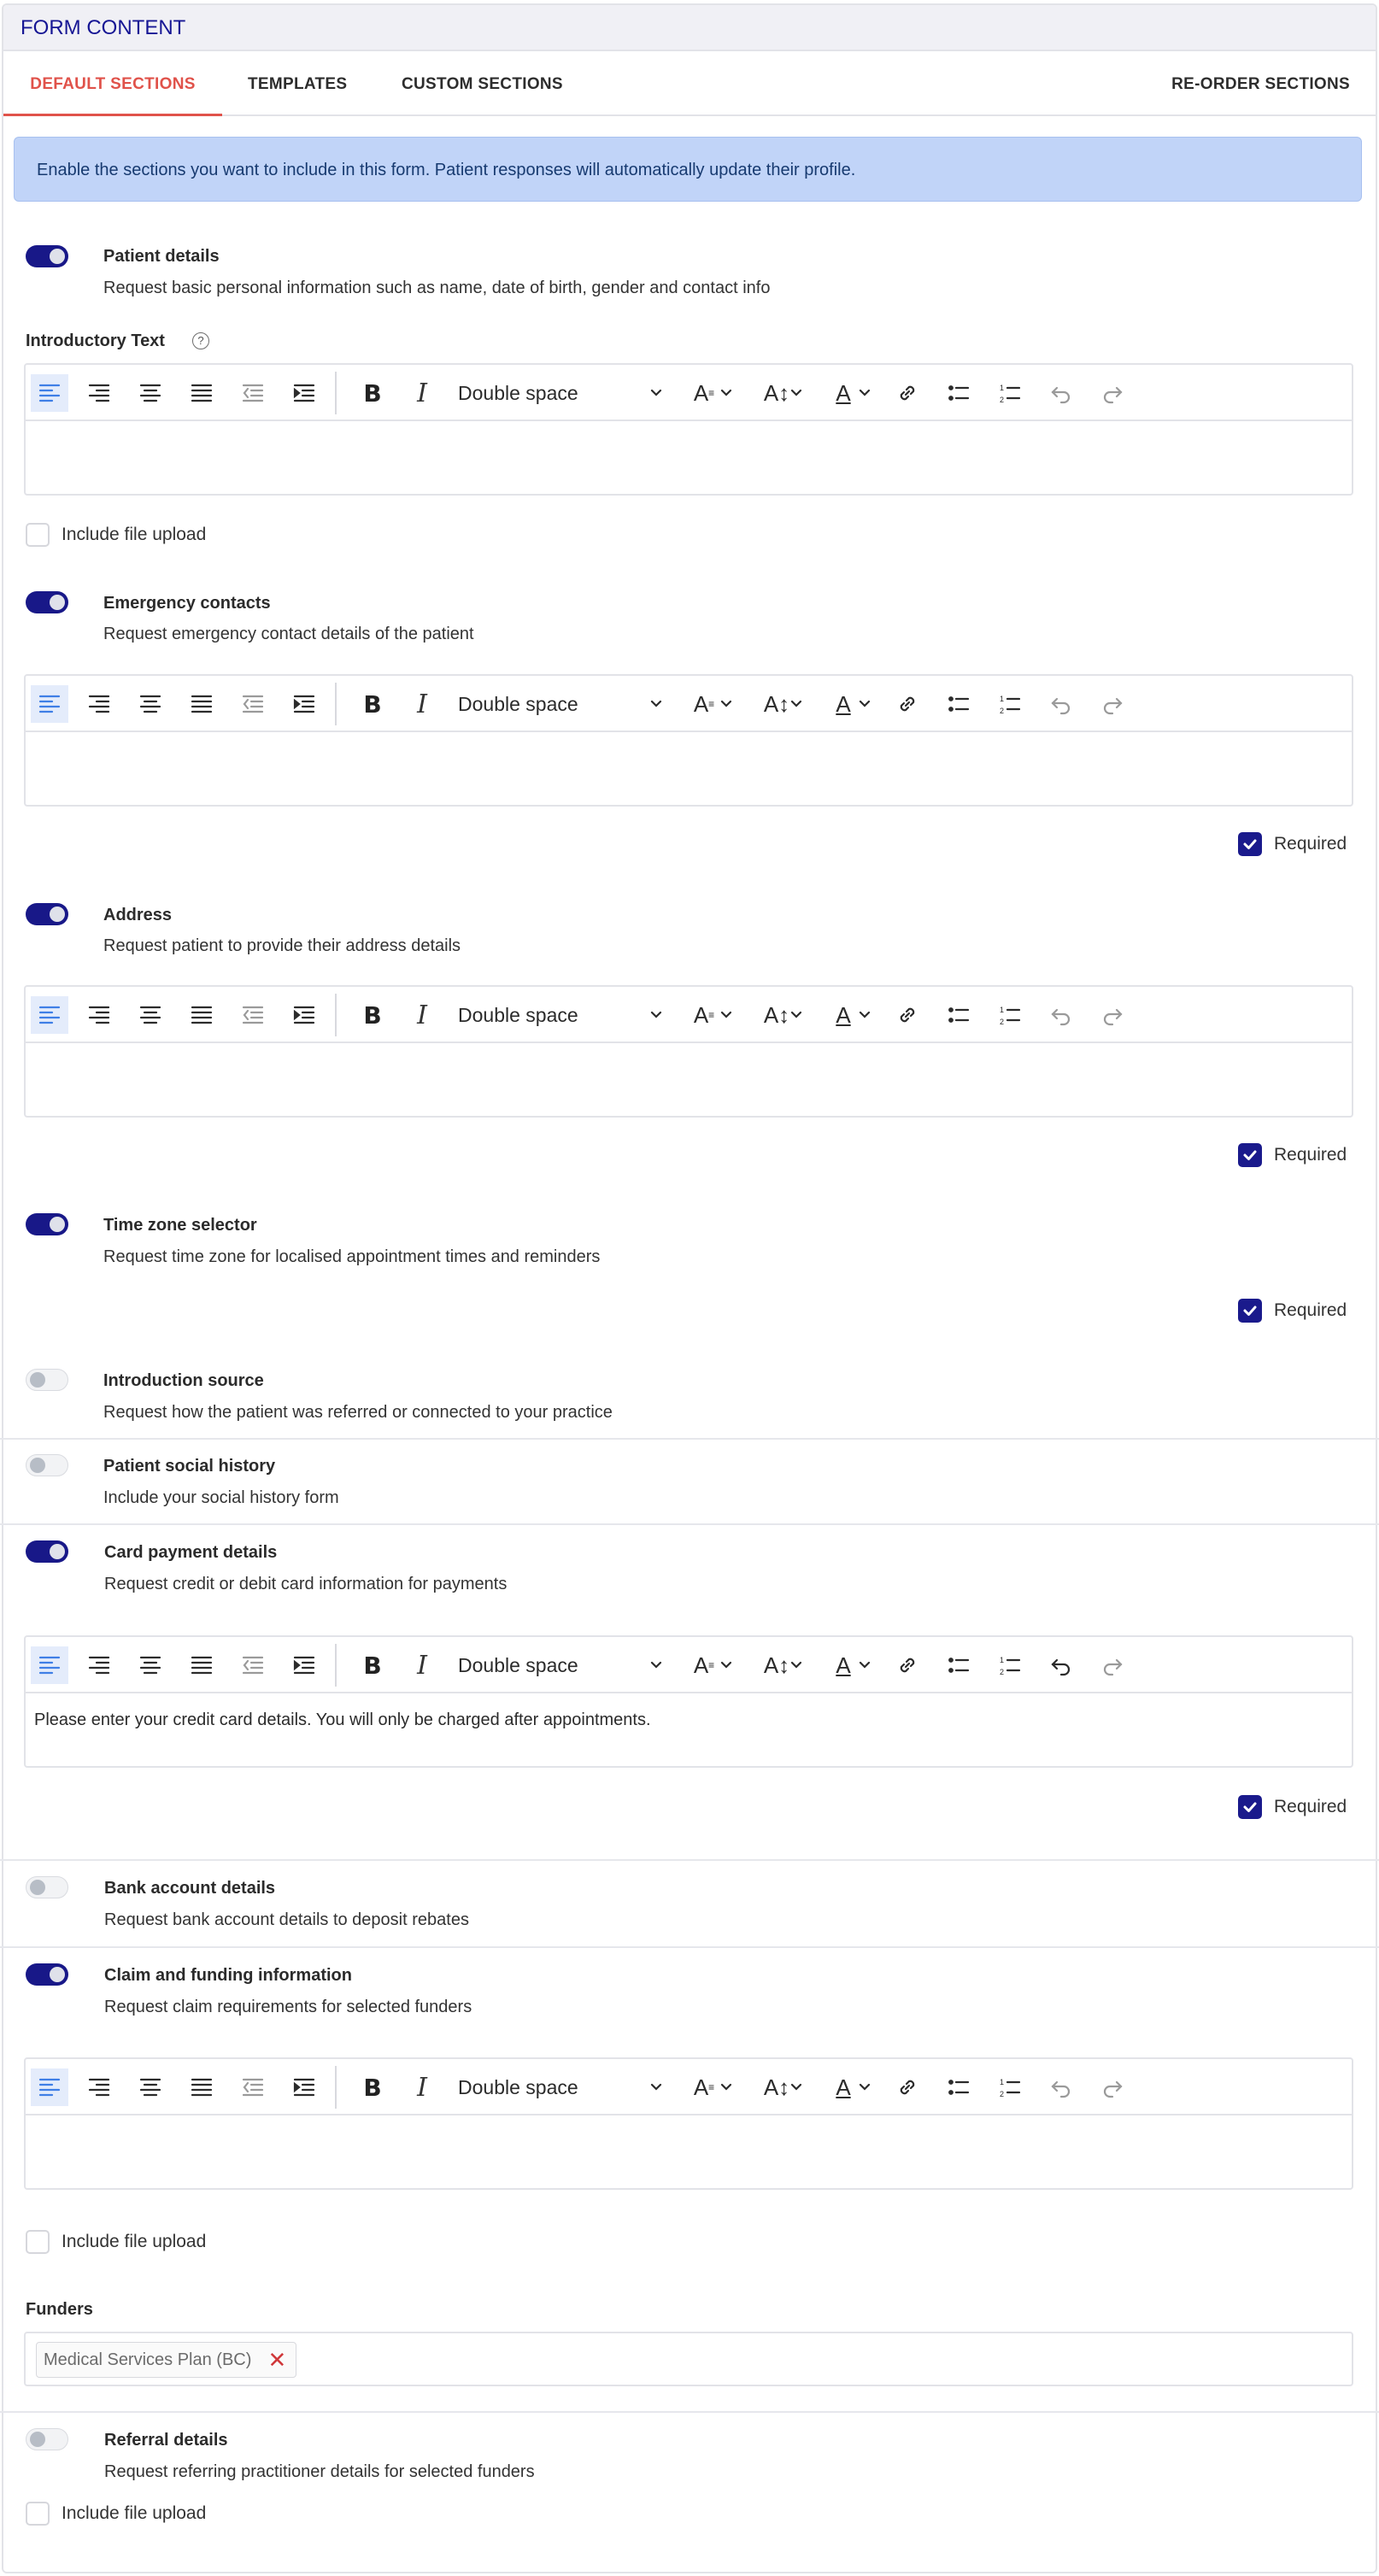 The image size is (1379, 2576). What do you see at coordinates (47, 914) in the screenshot?
I see `address-toggle` at bounding box center [47, 914].